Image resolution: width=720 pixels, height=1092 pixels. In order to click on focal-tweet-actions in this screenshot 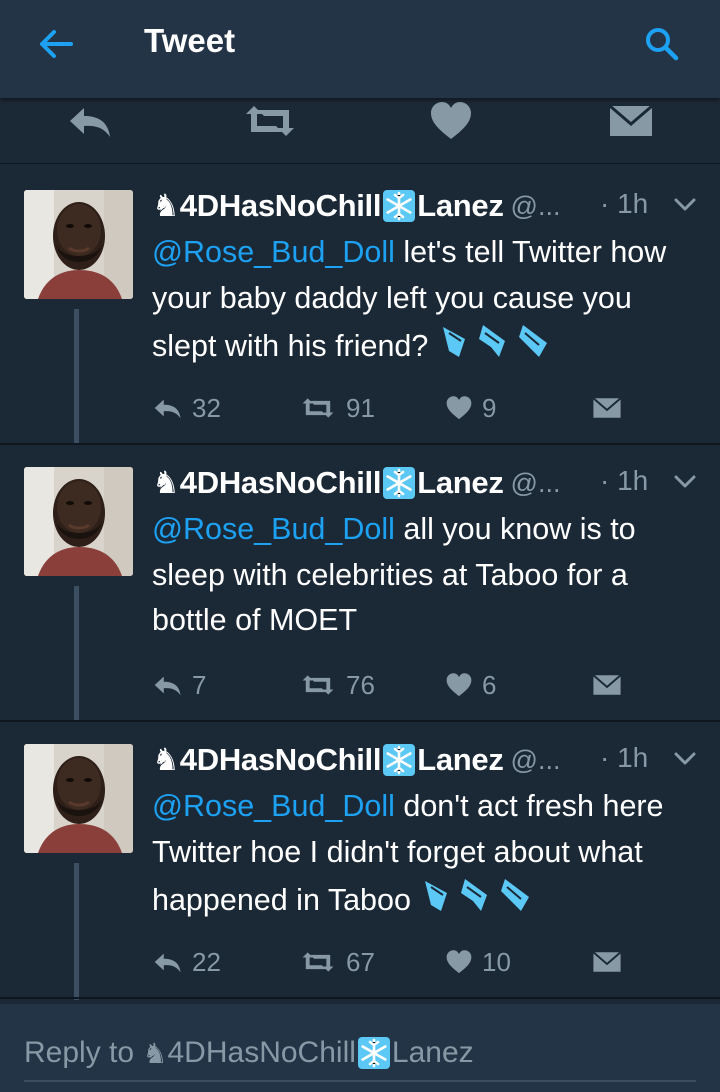, I will do `click(360, 131)`.